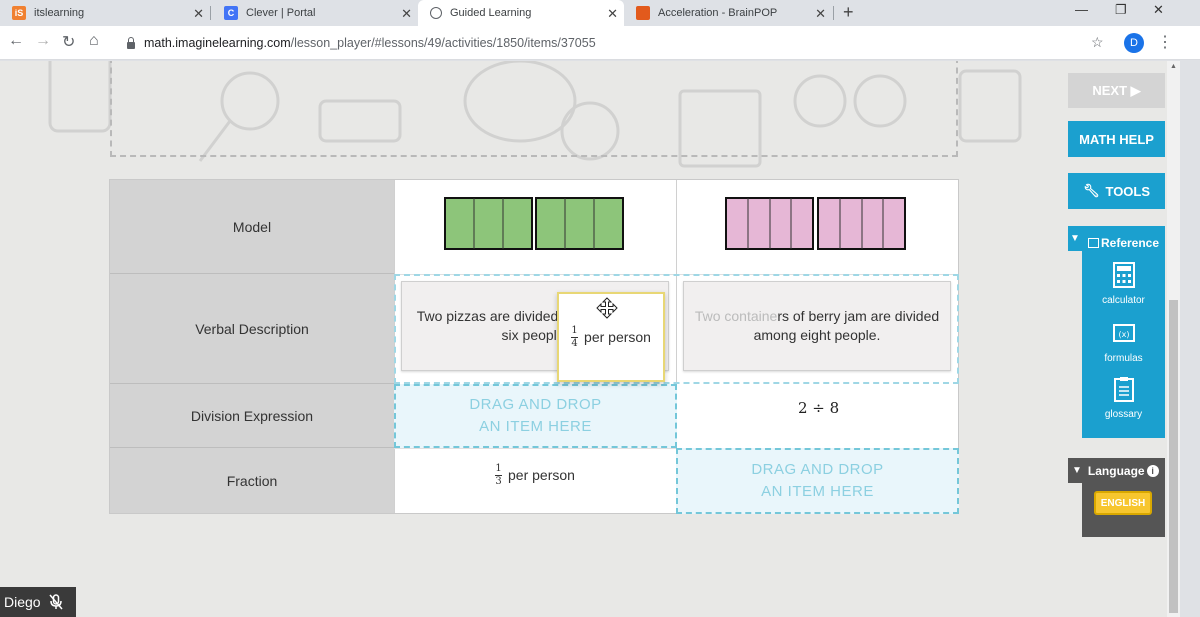 This screenshot has height=617, width=1200. I want to click on profile-avatar: D, so click(1134, 43).